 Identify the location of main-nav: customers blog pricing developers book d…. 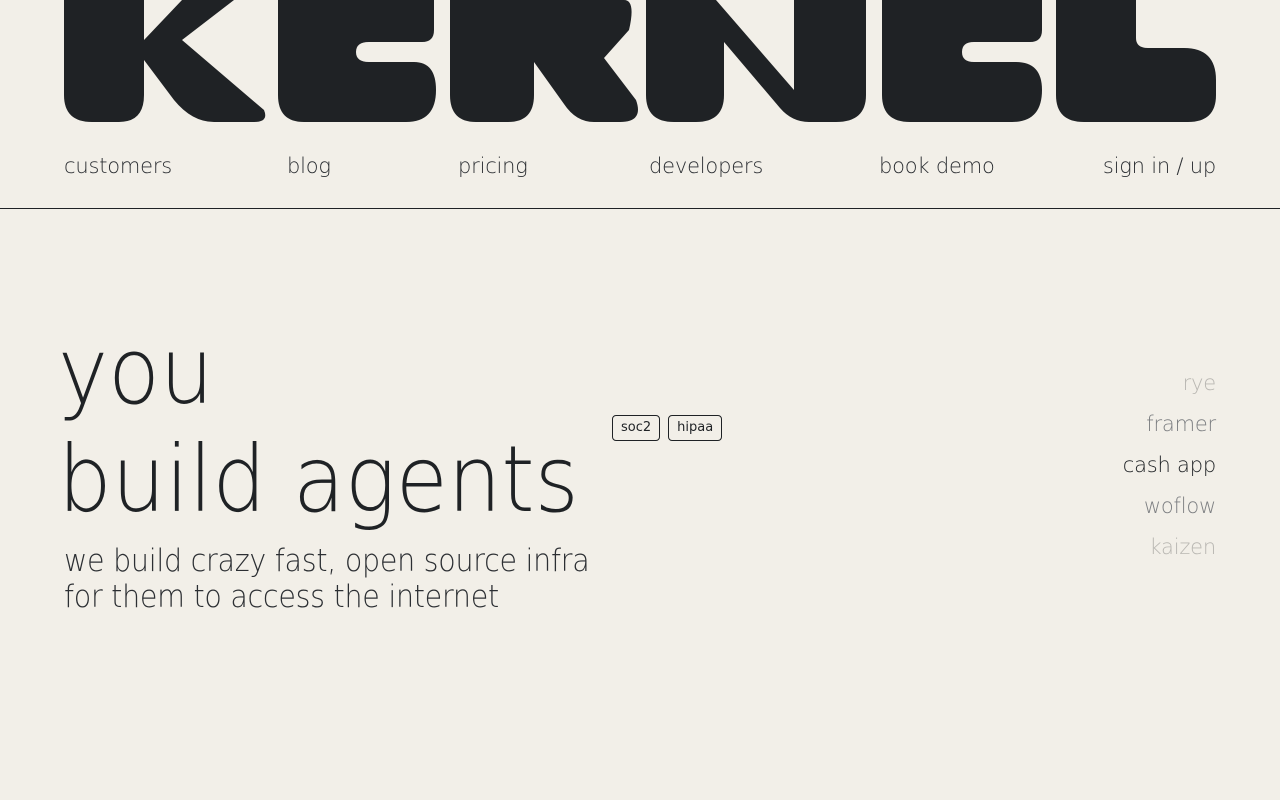
(640, 166).